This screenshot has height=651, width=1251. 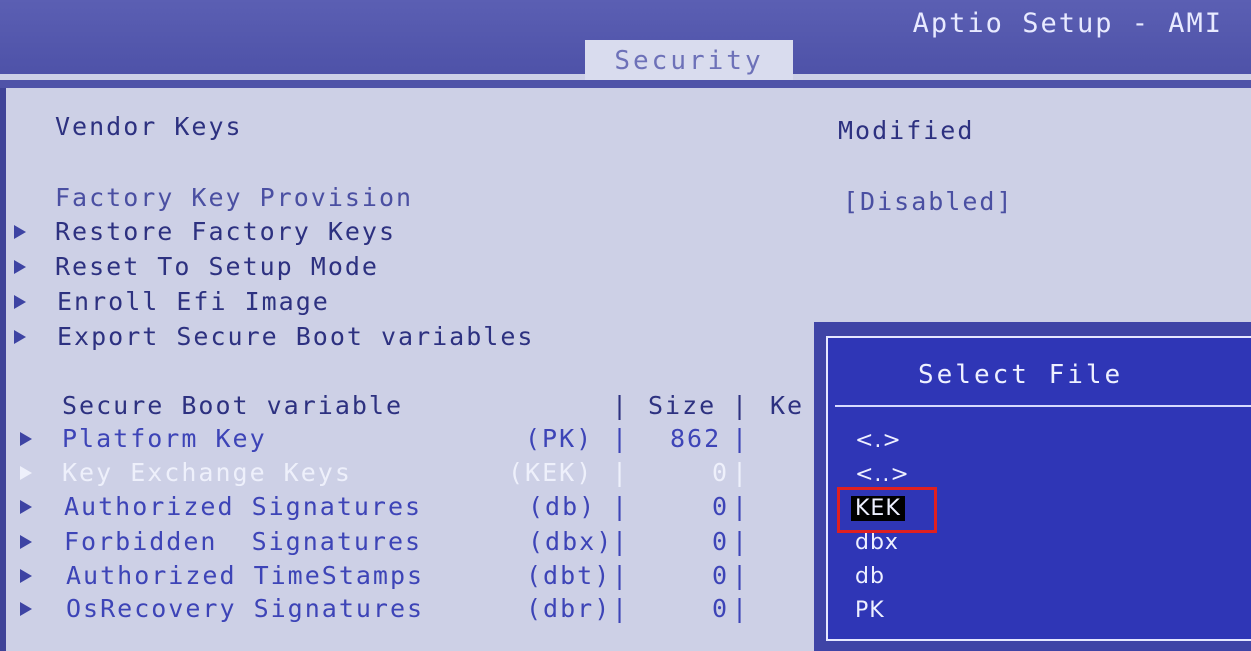 I want to click on table-row-short: (dbx), so click(x=571, y=541).